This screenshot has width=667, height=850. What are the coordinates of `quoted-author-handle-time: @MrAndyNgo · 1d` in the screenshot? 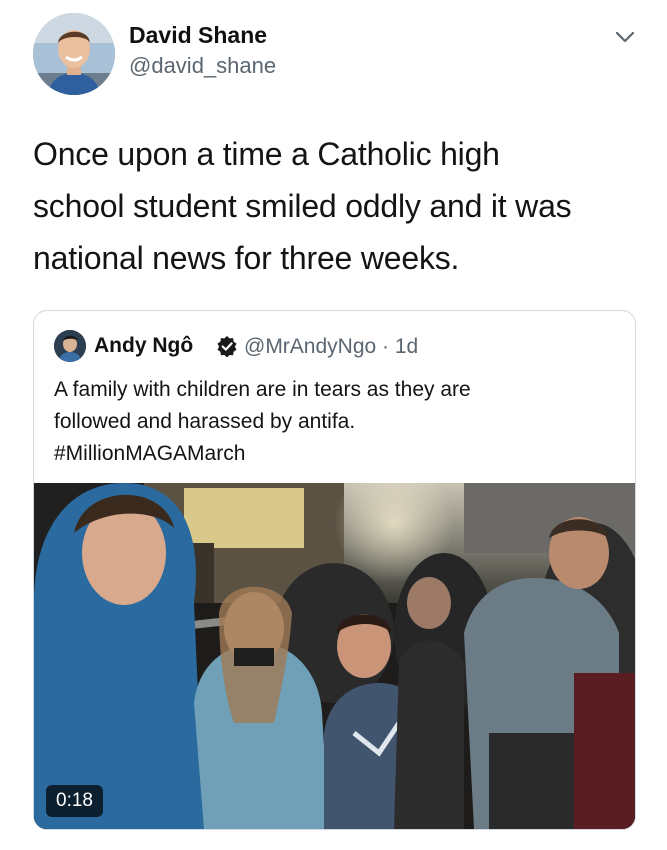 It's located at (331, 347).